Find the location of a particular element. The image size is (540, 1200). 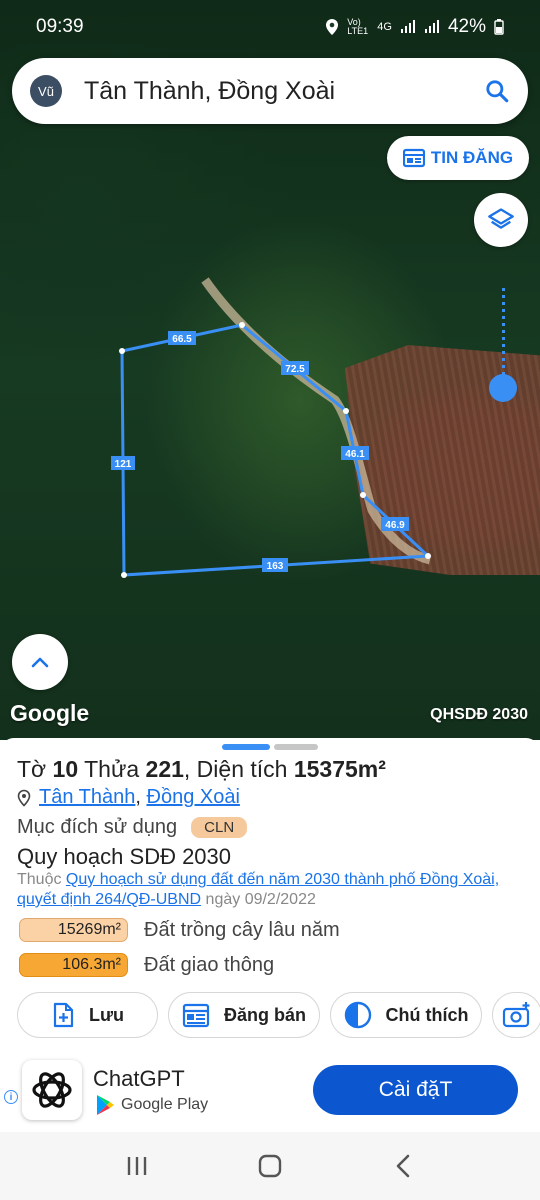

status-time: 09:39 is located at coordinates (60, 26).